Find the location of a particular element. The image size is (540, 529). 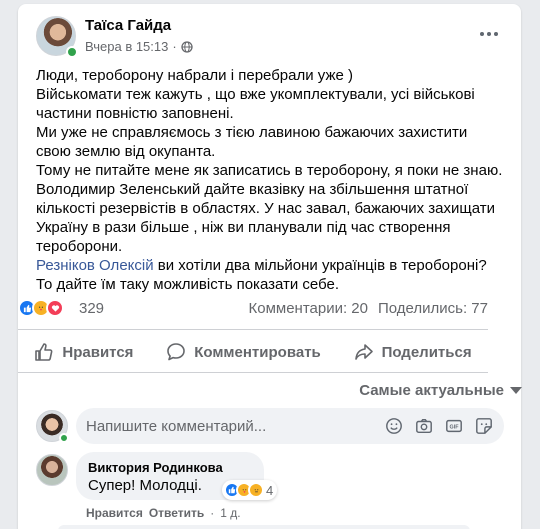

post-stats: Комментарии: 20 Поделились: 77 is located at coordinates (369, 308).